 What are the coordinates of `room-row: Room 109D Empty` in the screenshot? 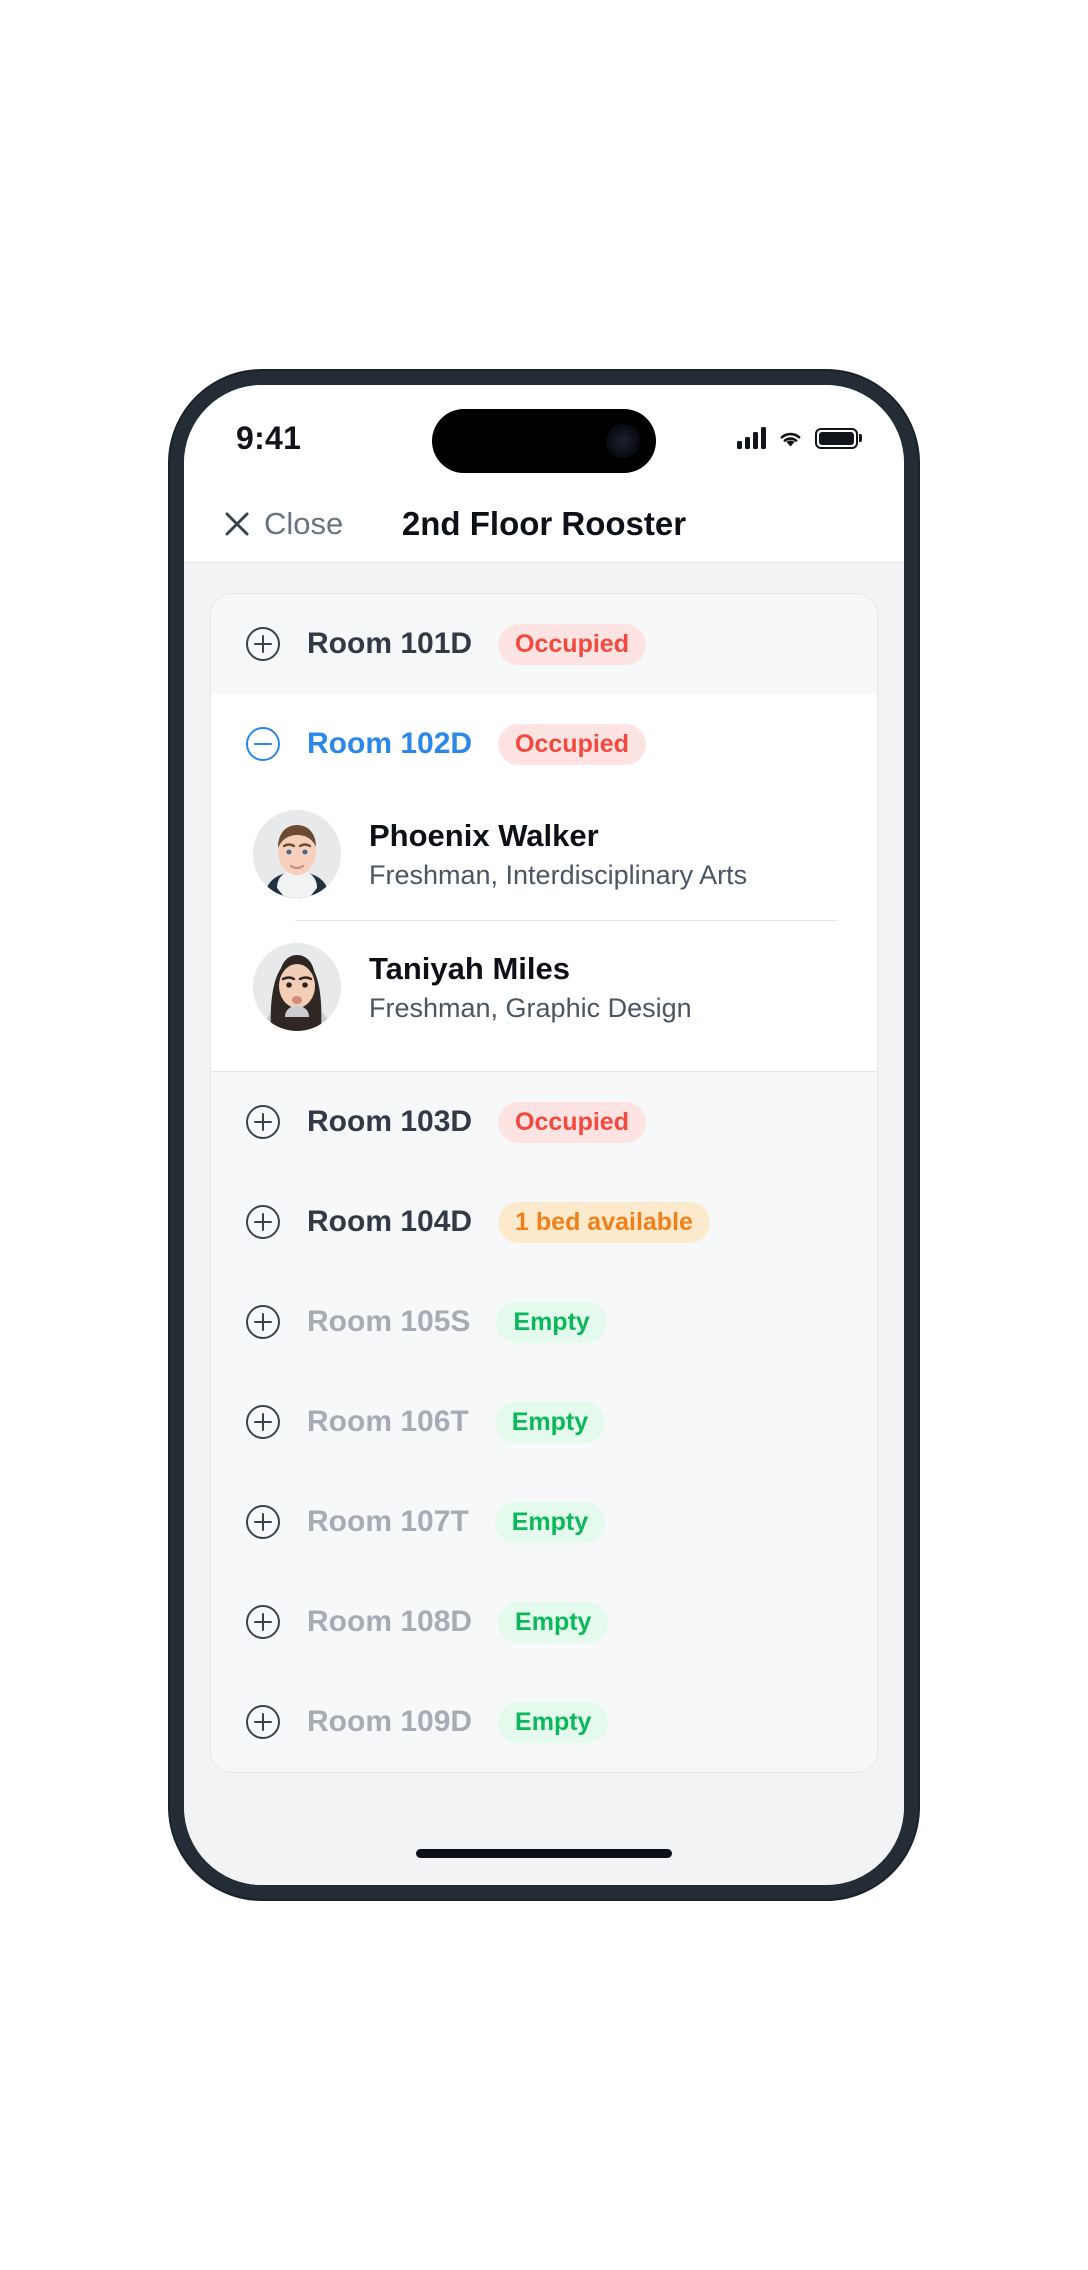 It's located at (544, 1722).